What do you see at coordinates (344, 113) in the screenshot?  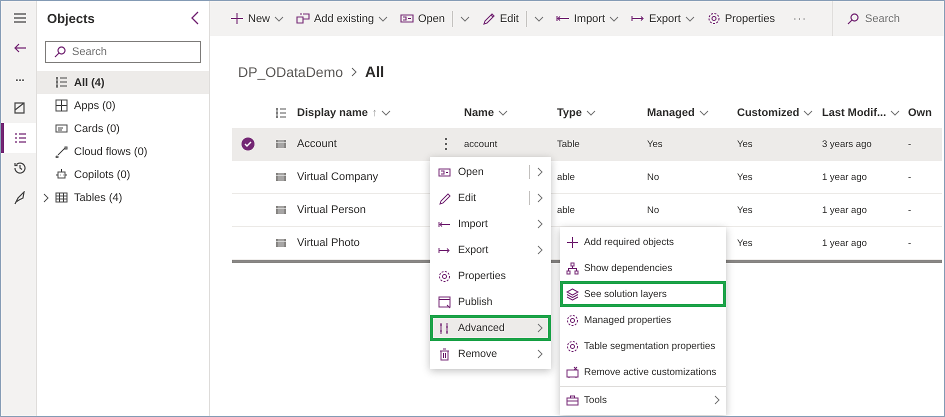 I see `column-header: Display name ↑` at bounding box center [344, 113].